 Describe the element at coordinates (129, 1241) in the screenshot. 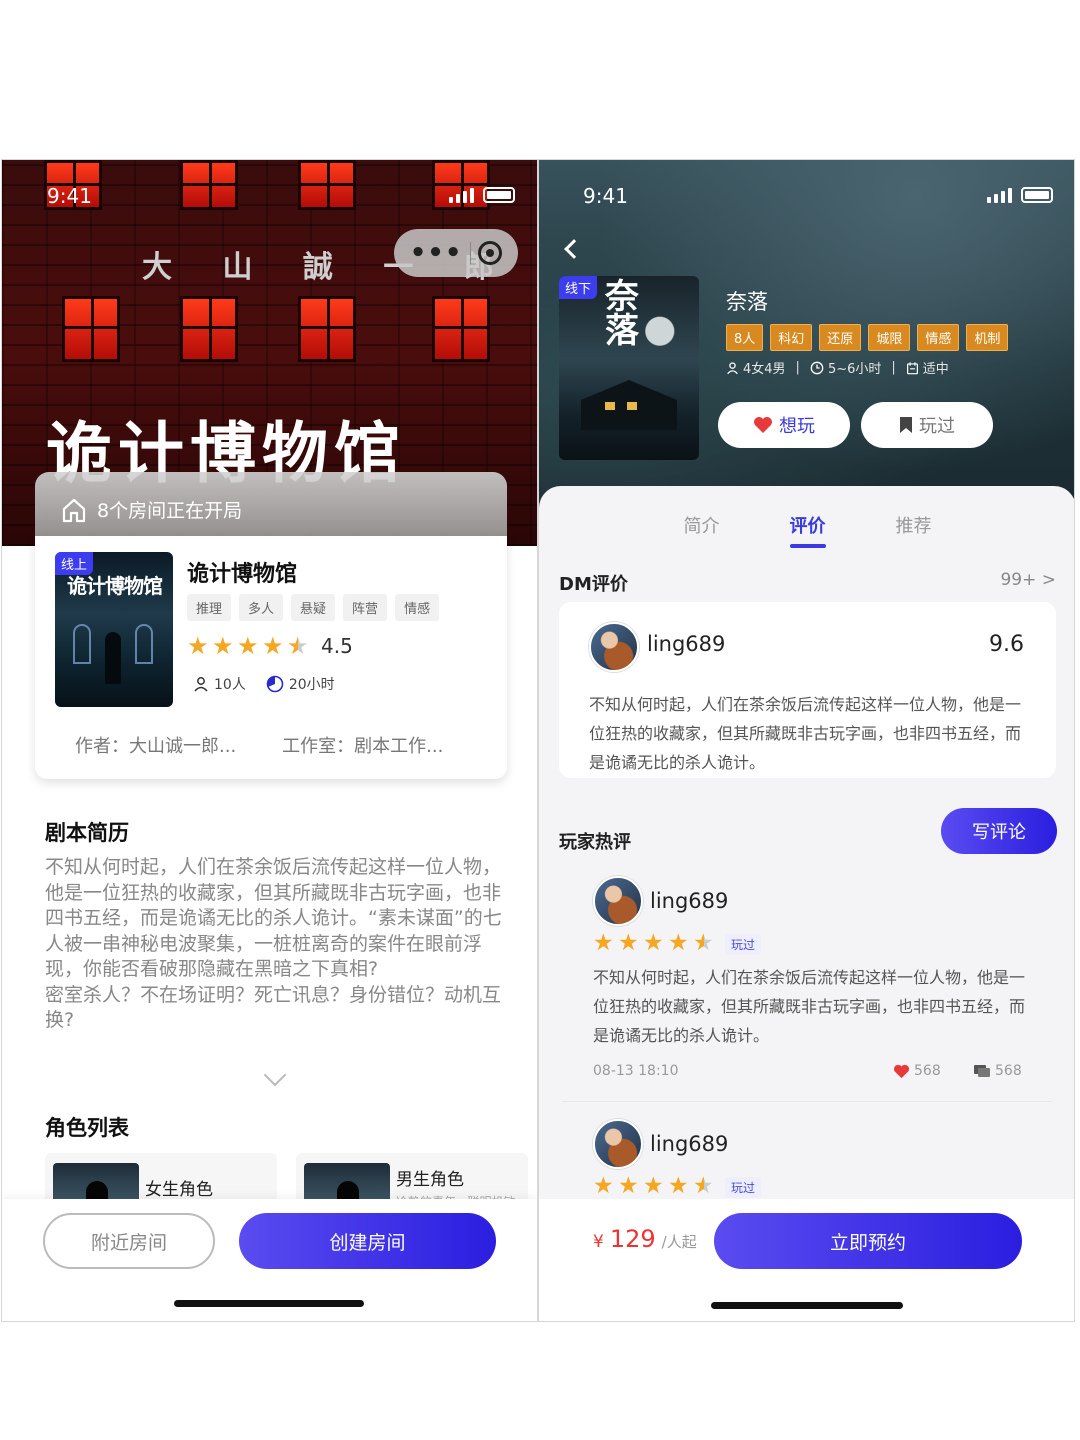

I see `nearby-rooms-button: 附近房间` at that location.